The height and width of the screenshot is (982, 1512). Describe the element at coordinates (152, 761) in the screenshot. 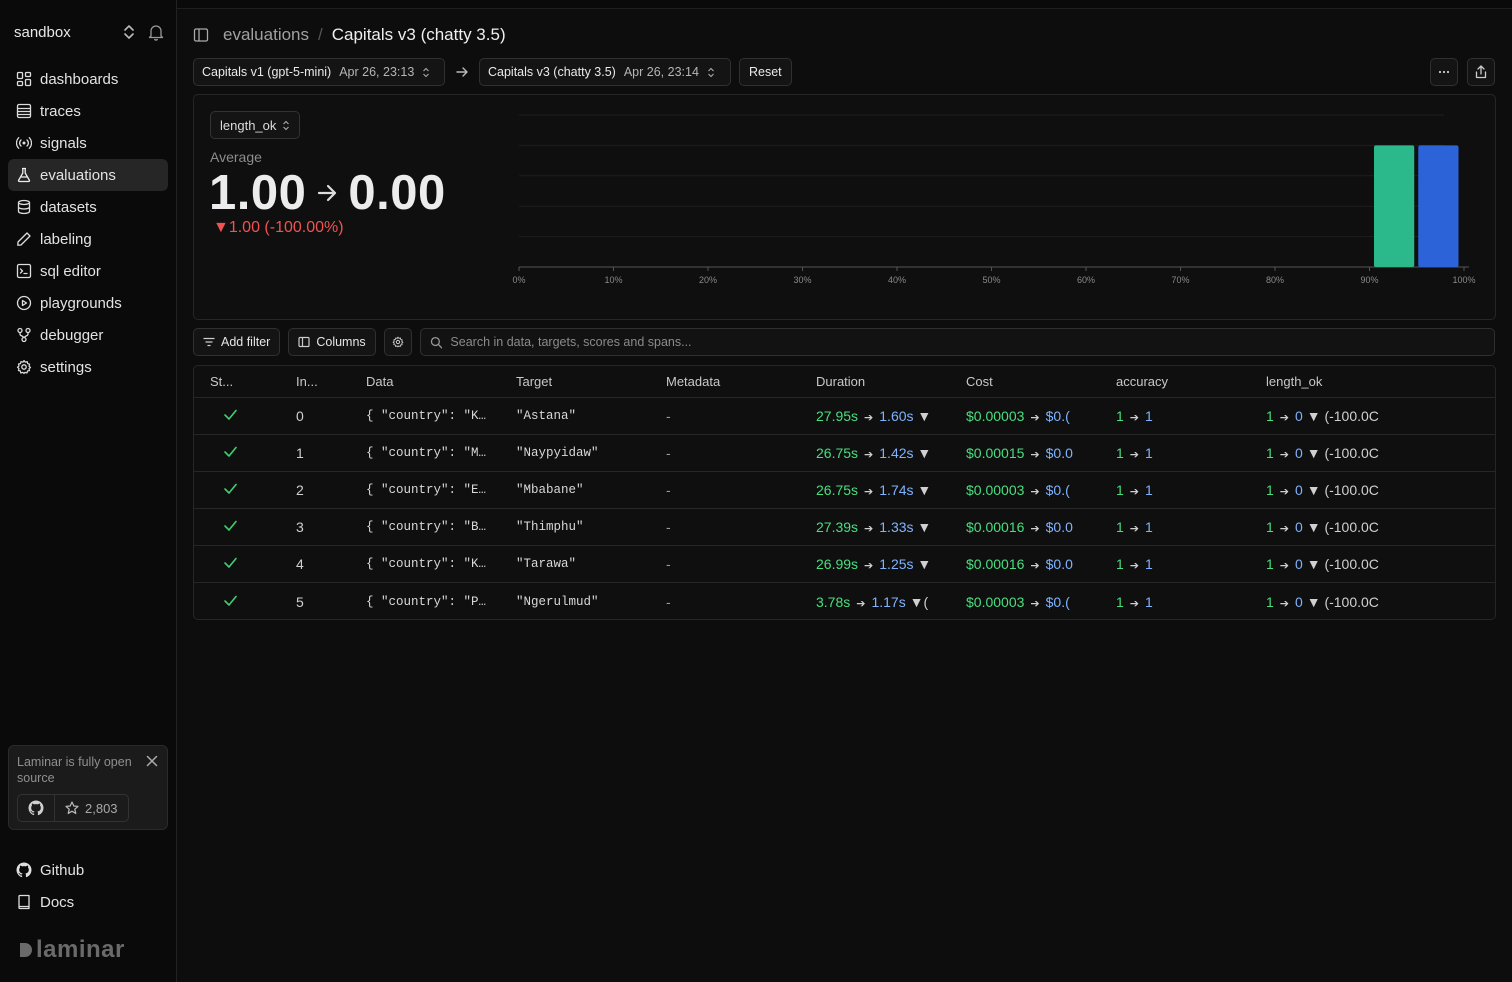

I see `close-icon` at that location.